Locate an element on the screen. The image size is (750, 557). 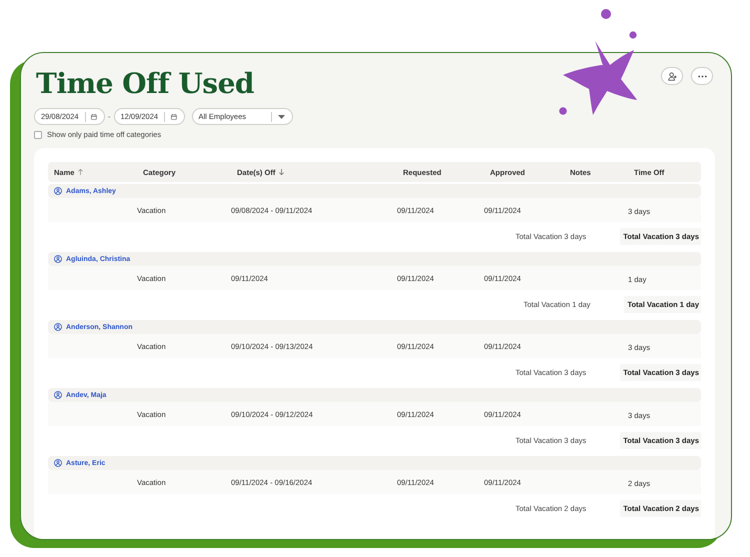
person-add-icon is located at coordinates (672, 76).